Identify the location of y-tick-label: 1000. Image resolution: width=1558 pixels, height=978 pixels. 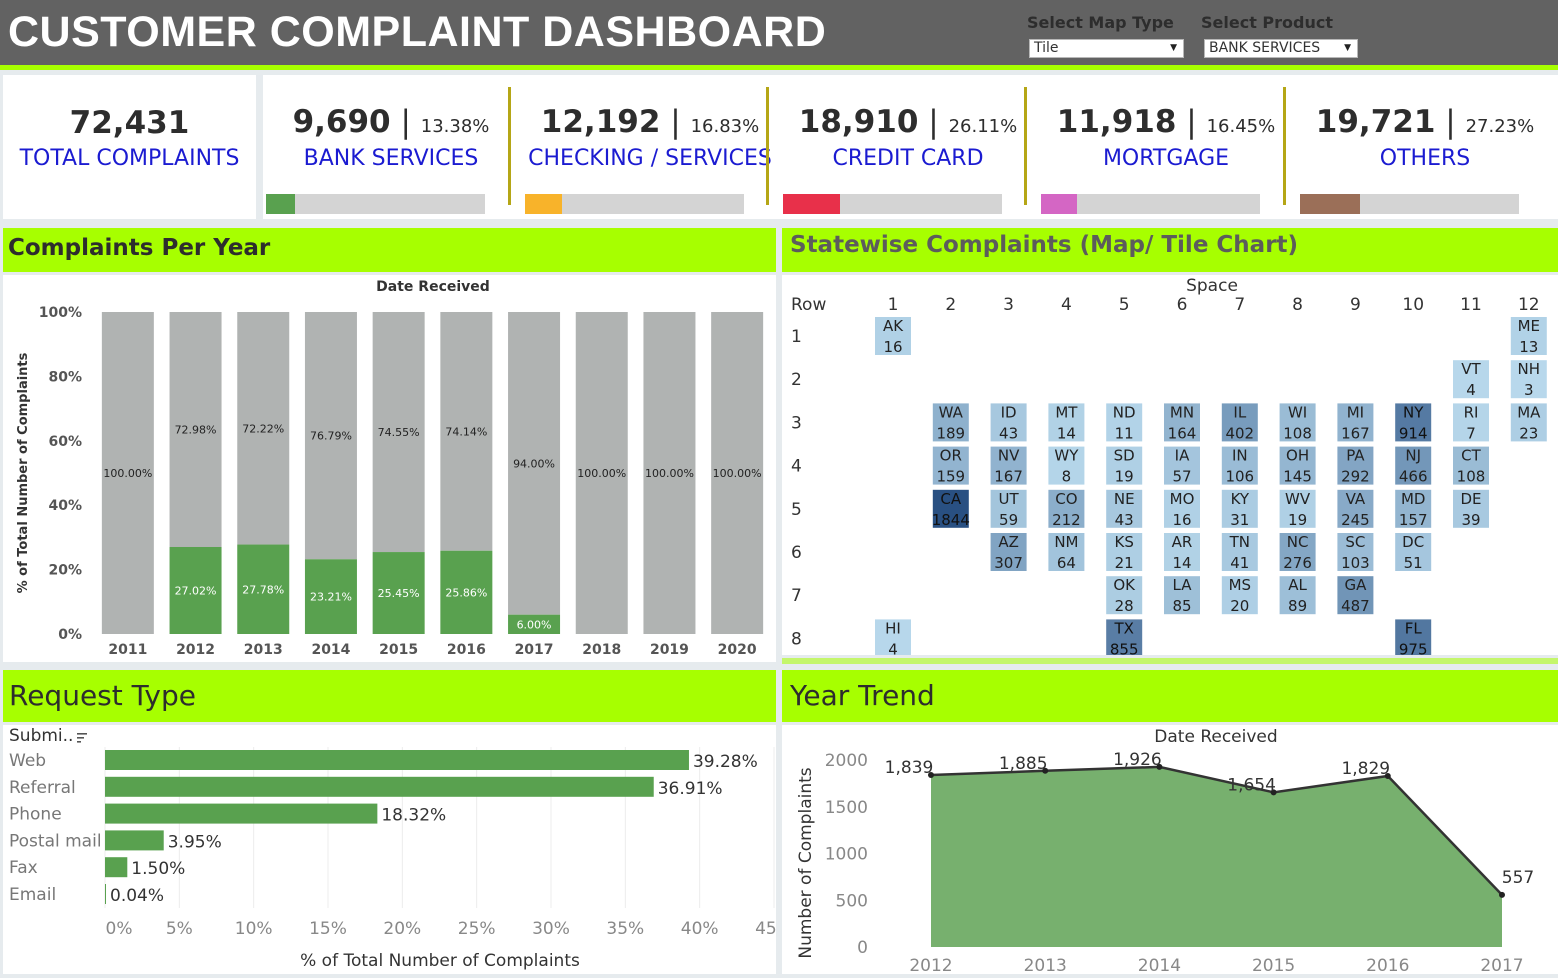
(846, 855).